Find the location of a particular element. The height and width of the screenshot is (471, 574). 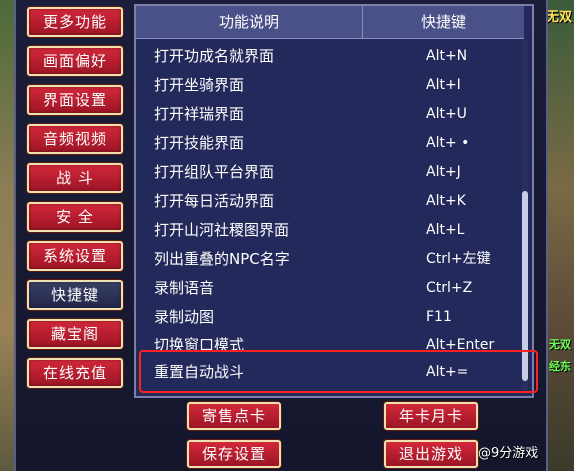

highlight-box is located at coordinates (338, 371).